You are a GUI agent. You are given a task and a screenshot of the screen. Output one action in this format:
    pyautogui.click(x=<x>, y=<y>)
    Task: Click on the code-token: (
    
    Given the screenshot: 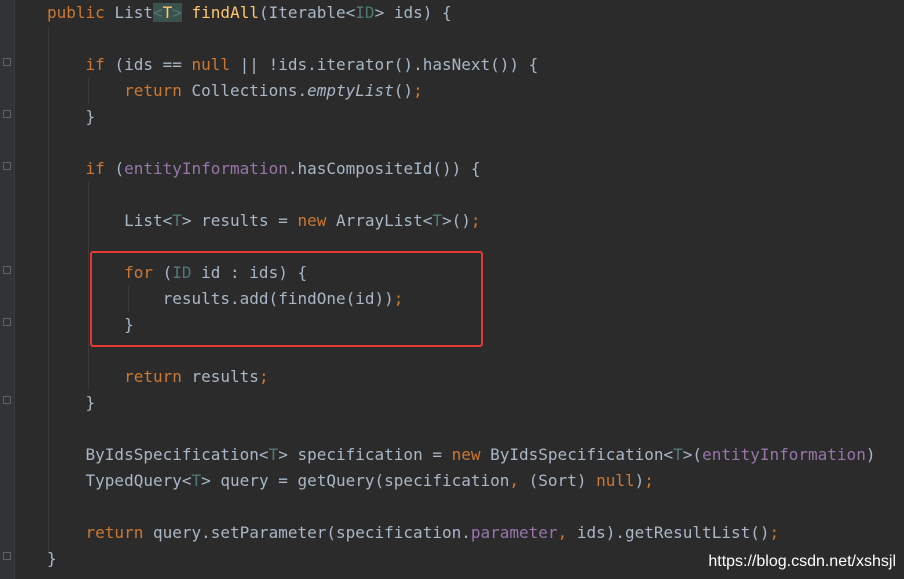 What is the action you would take?
    pyautogui.click(x=119, y=168)
    